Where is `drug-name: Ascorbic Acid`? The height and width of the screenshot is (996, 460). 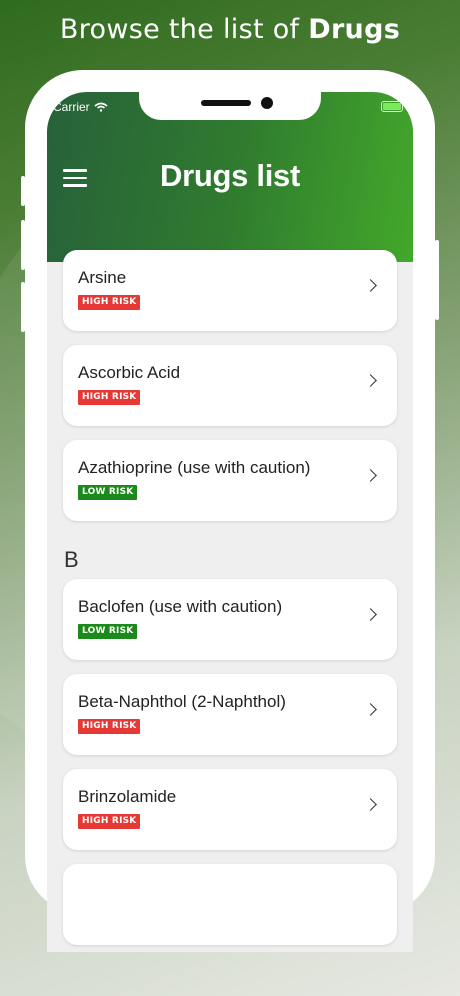
drug-name: Ascorbic Acid is located at coordinates (129, 372).